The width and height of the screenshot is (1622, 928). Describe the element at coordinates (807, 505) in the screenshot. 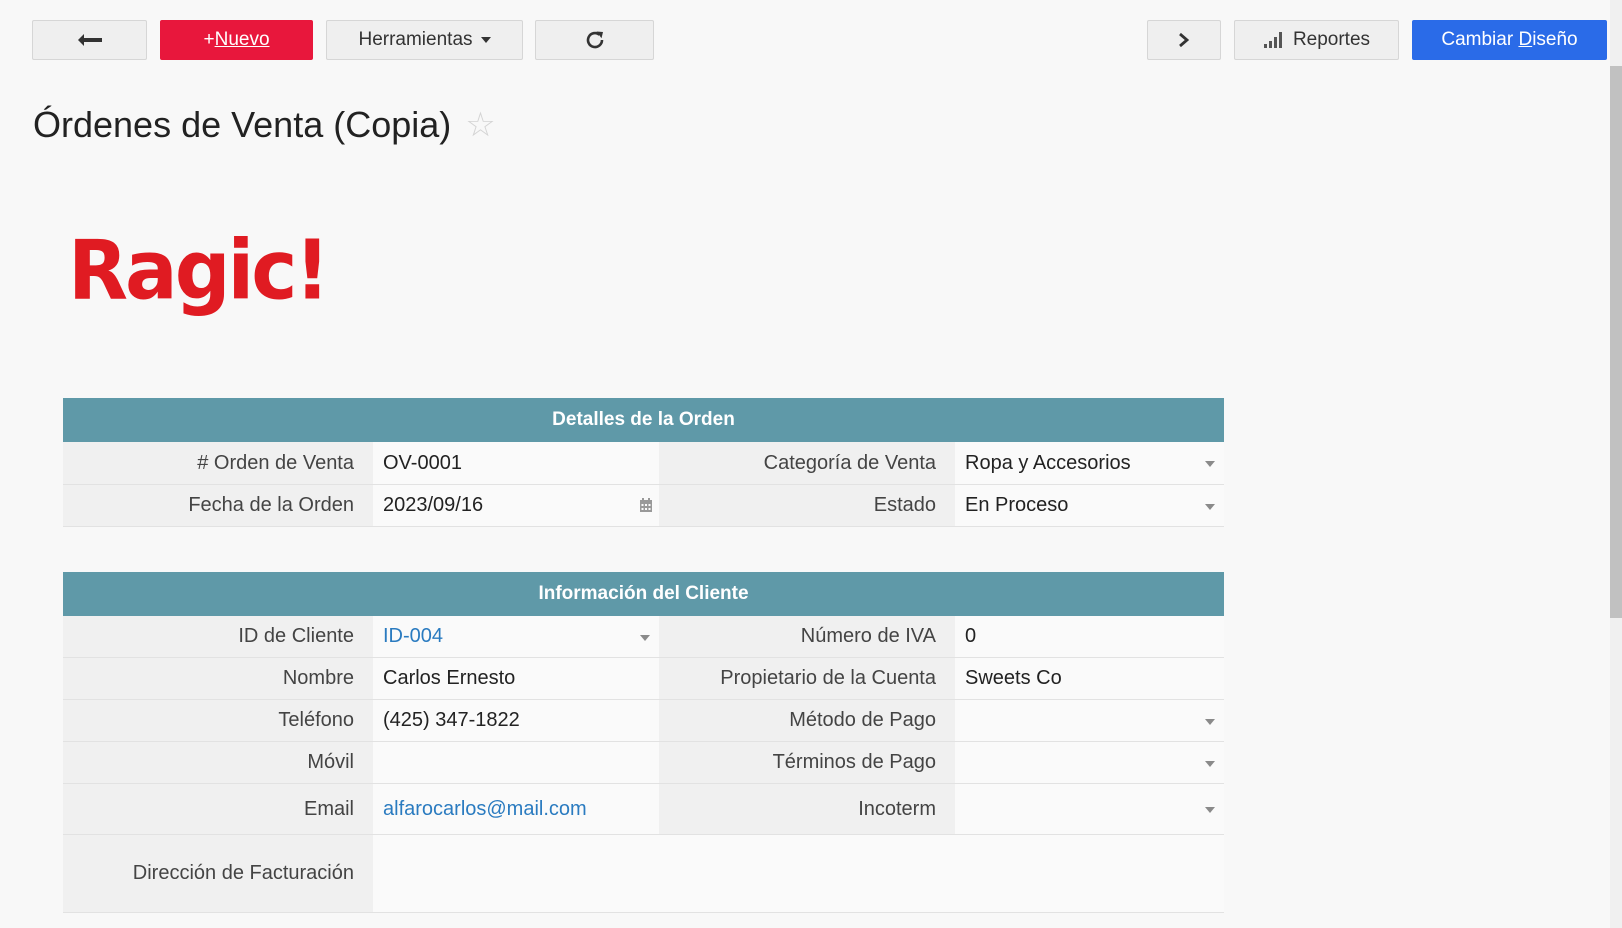

I see `status-label: Estado` at that location.